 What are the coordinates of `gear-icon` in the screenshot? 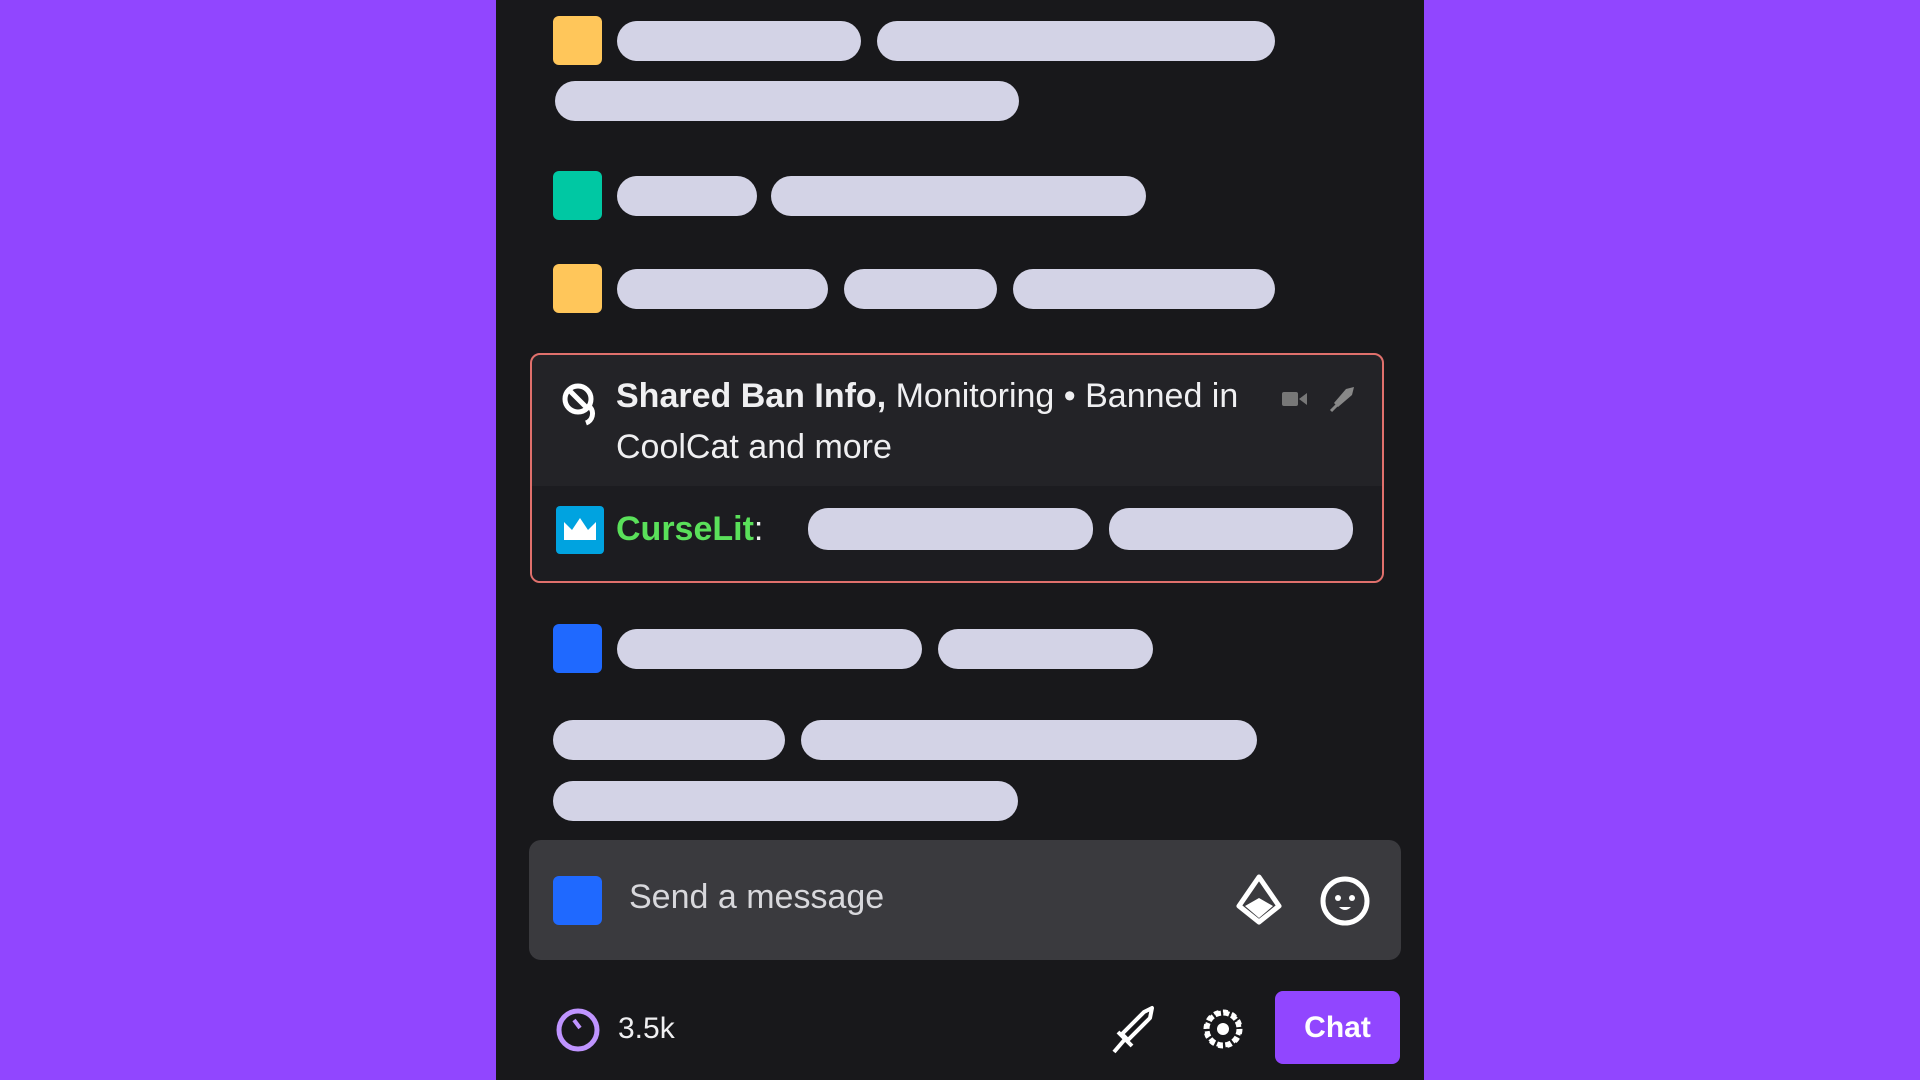 It's located at (1223, 1029).